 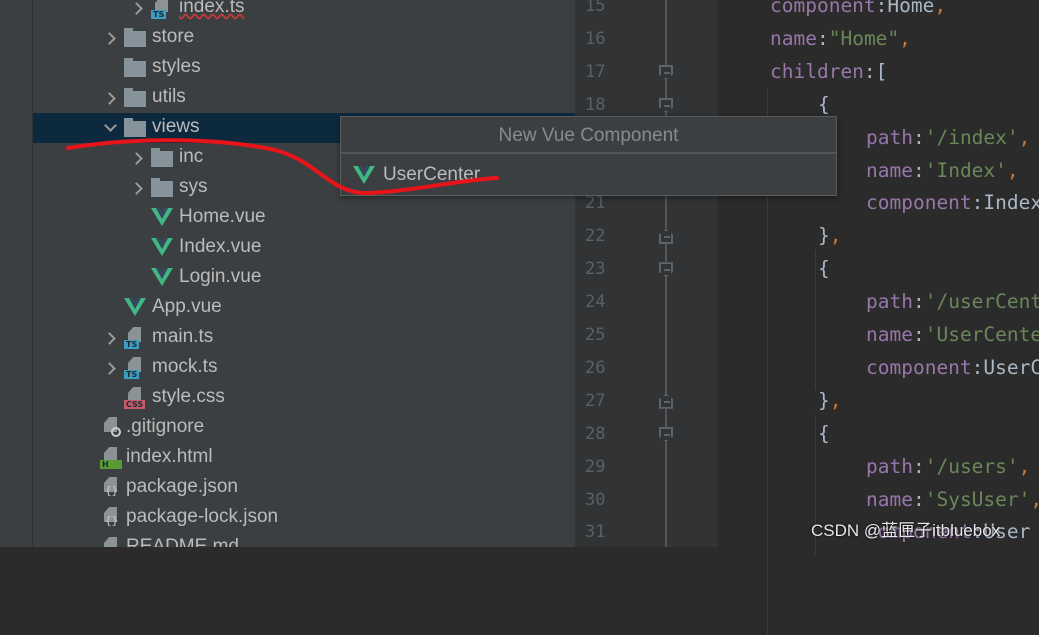 What do you see at coordinates (304, 248) in the screenshot?
I see `tree-item: Index.vue` at bounding box center [304, 248].